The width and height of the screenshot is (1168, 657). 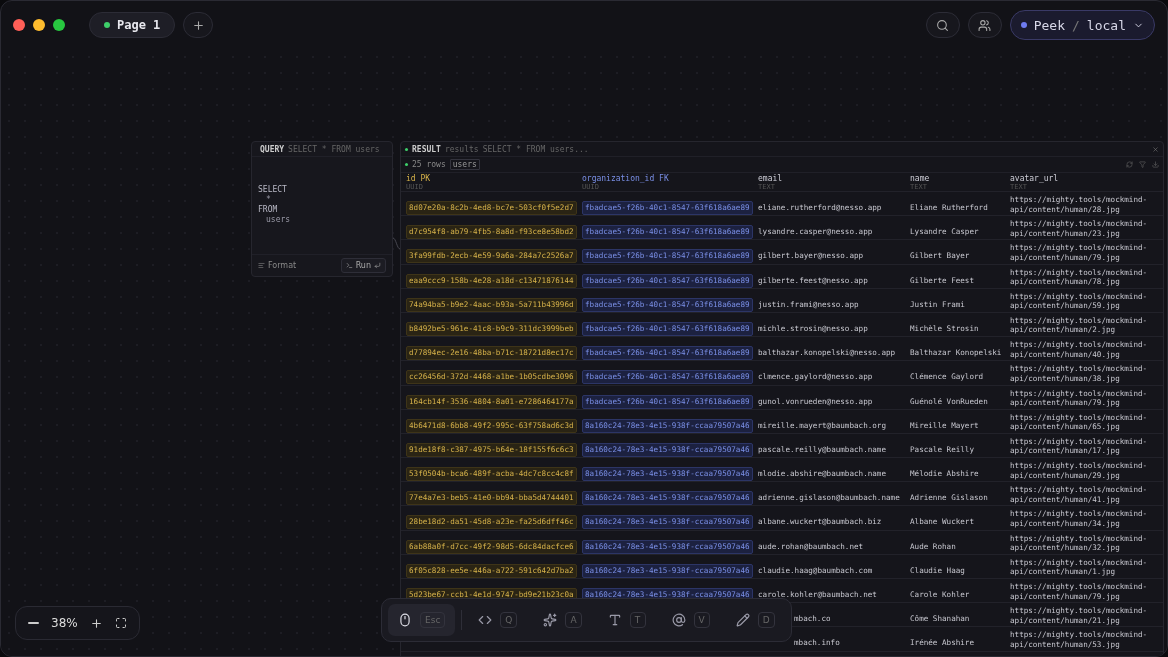 I want to click on at-sign-icon, so click(x=678, y=620).